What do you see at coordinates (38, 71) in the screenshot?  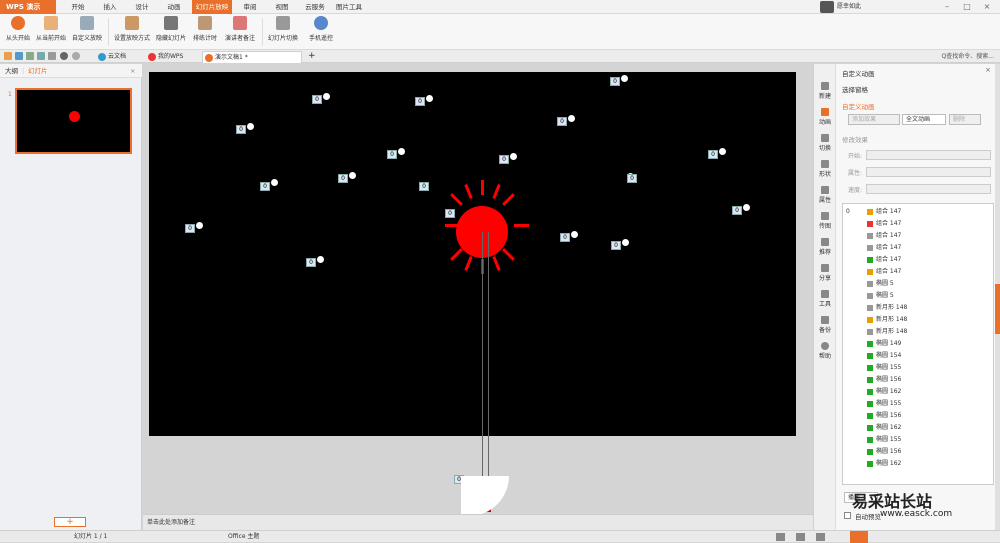 I see `tab-slides: 幻灯片` at bounding box center [38, 71].